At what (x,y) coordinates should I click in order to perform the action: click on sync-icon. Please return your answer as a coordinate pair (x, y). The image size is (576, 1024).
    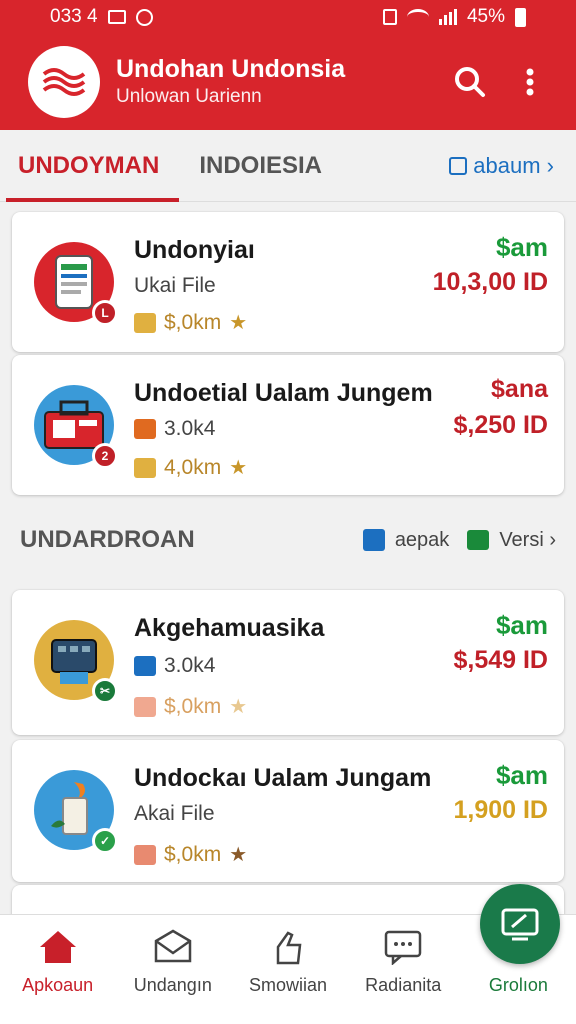
    Looking at the image, I should click on (144, 17).